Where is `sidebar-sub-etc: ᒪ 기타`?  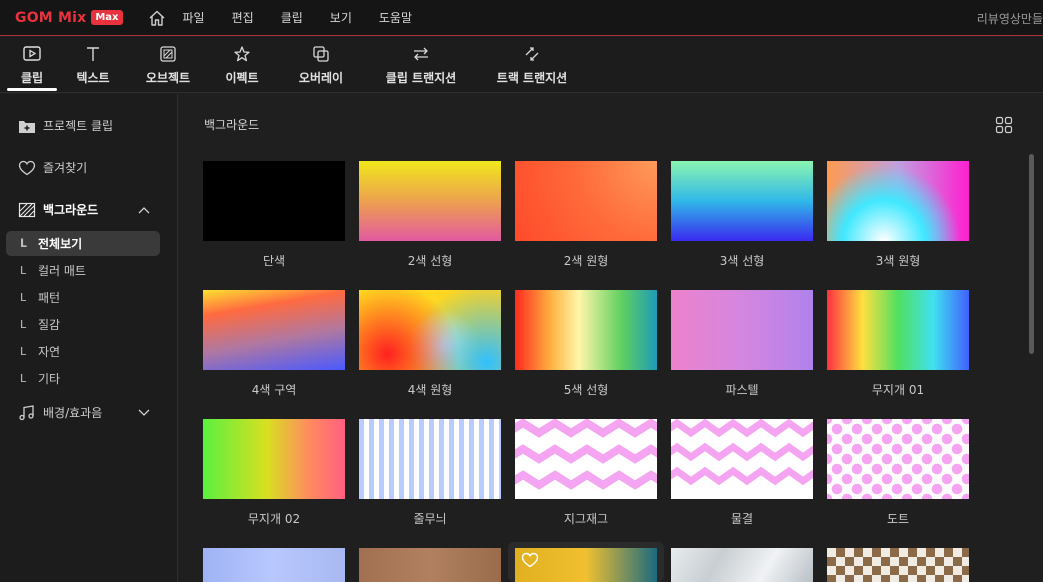
sidebar-sub-etc: ᒪ 기타 is located at coordinates (83, 378).